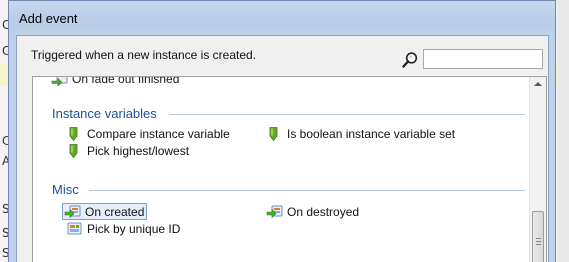 The width and height of the screenshot is (569, 262). Describe the element at coordinates (48, 18) in the screenshot. I see `window-title: Add event` at that location.